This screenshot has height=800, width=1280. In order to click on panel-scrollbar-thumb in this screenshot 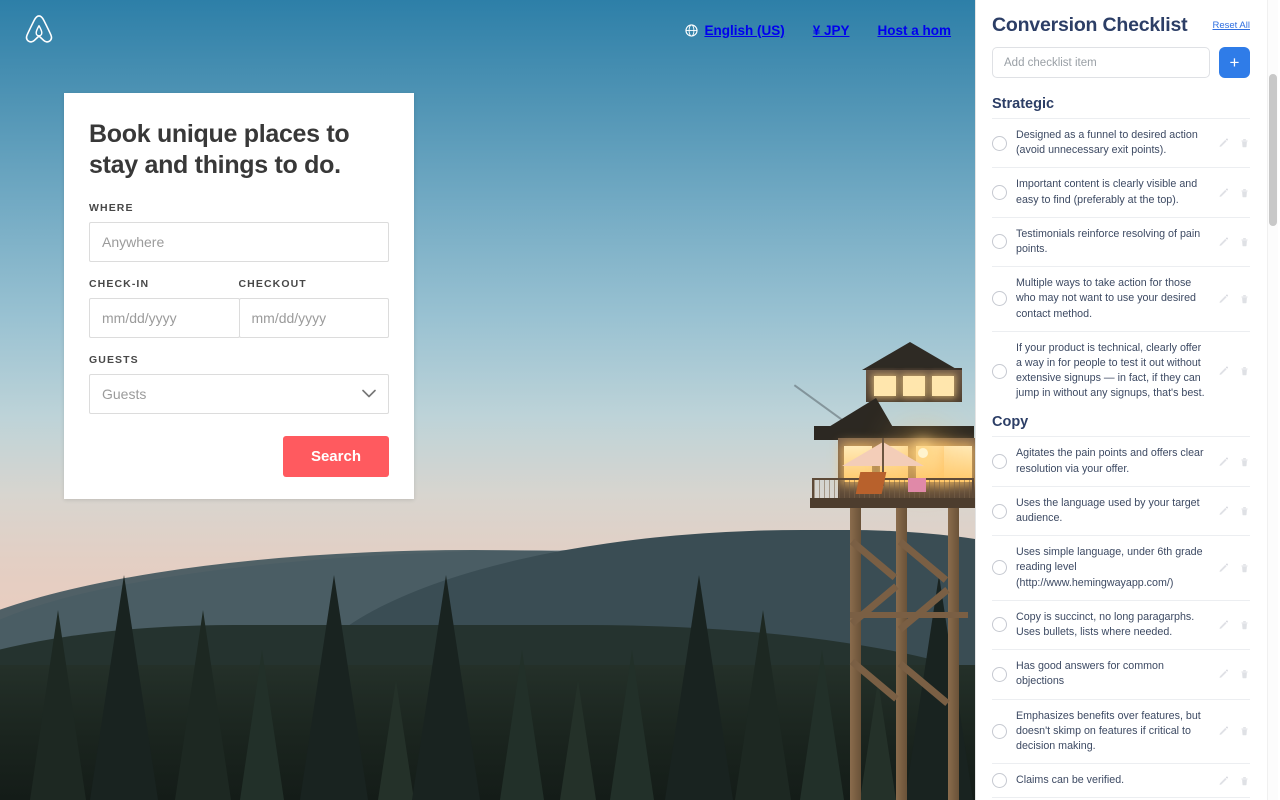, I will do `click(1273, 150)`.